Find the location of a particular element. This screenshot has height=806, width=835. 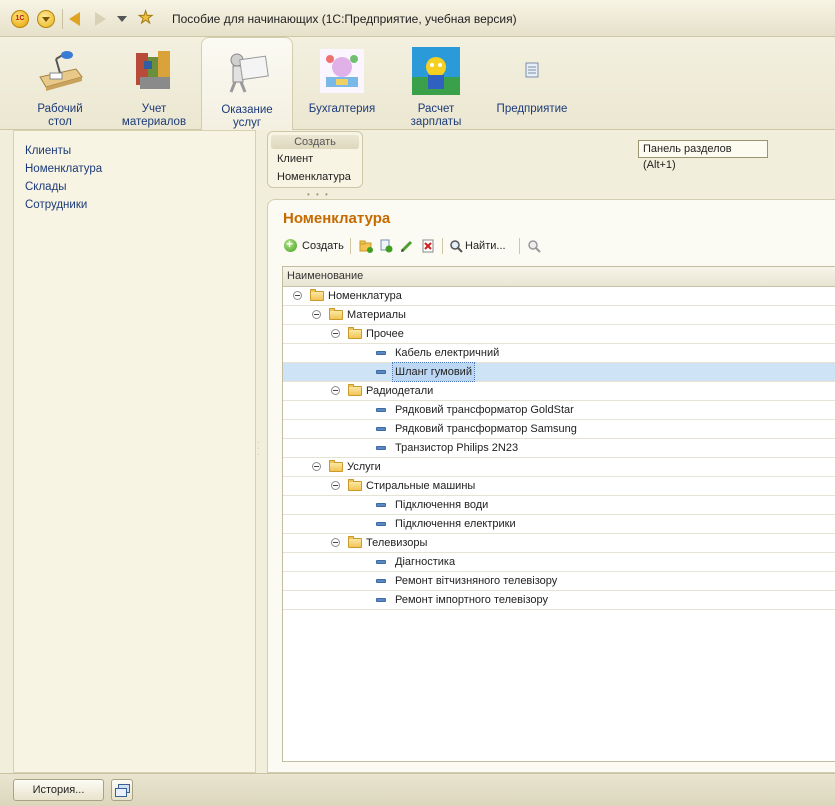

section-desktop: Рабочий стол is located at coordinates (60, 85).